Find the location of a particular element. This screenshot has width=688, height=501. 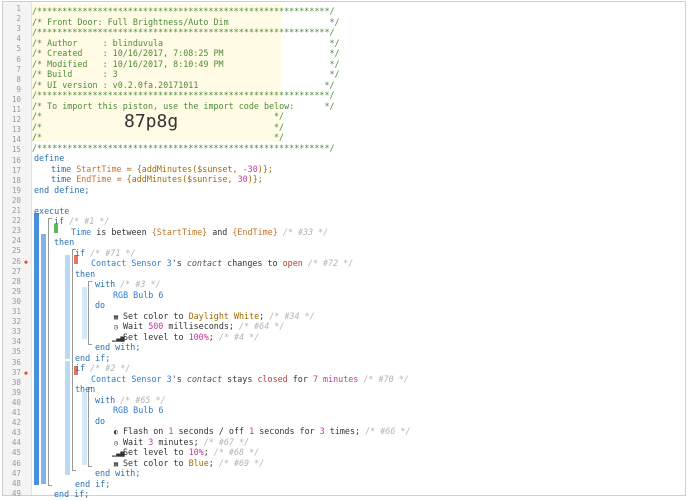

line-number: 11 is located at coordinates (16, 109).